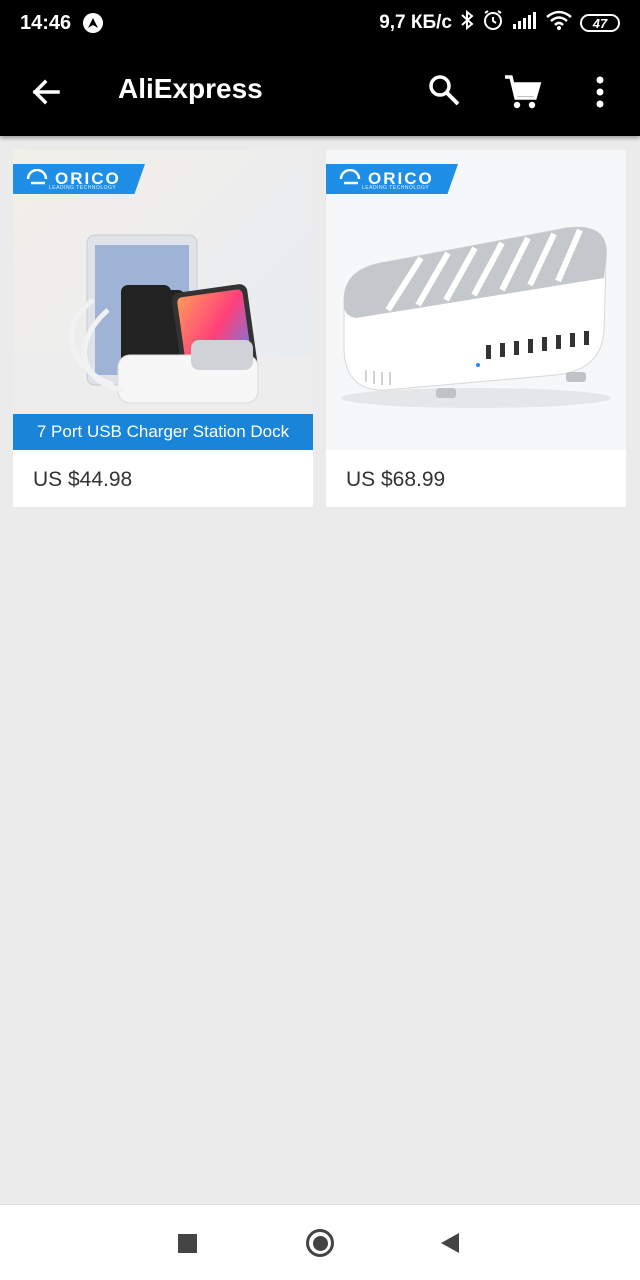 This screenshot has height=1280, width=640. I want to click on bluetooth-icon, so click(467, 22).